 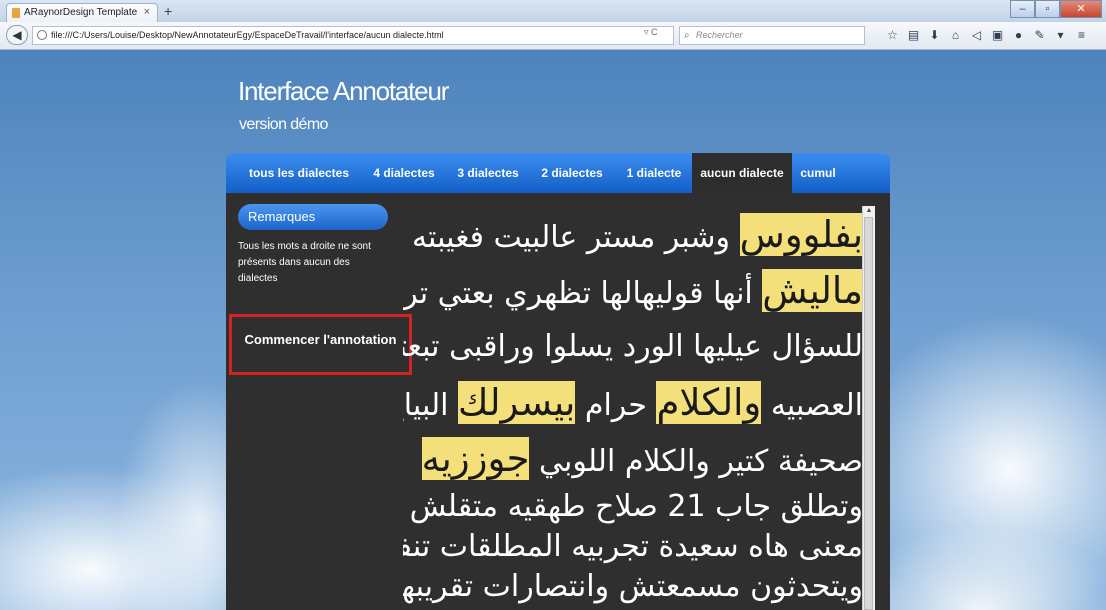 I want to click on start-annotation-button: Commencer l'annotation, so click(x=320, y=344).